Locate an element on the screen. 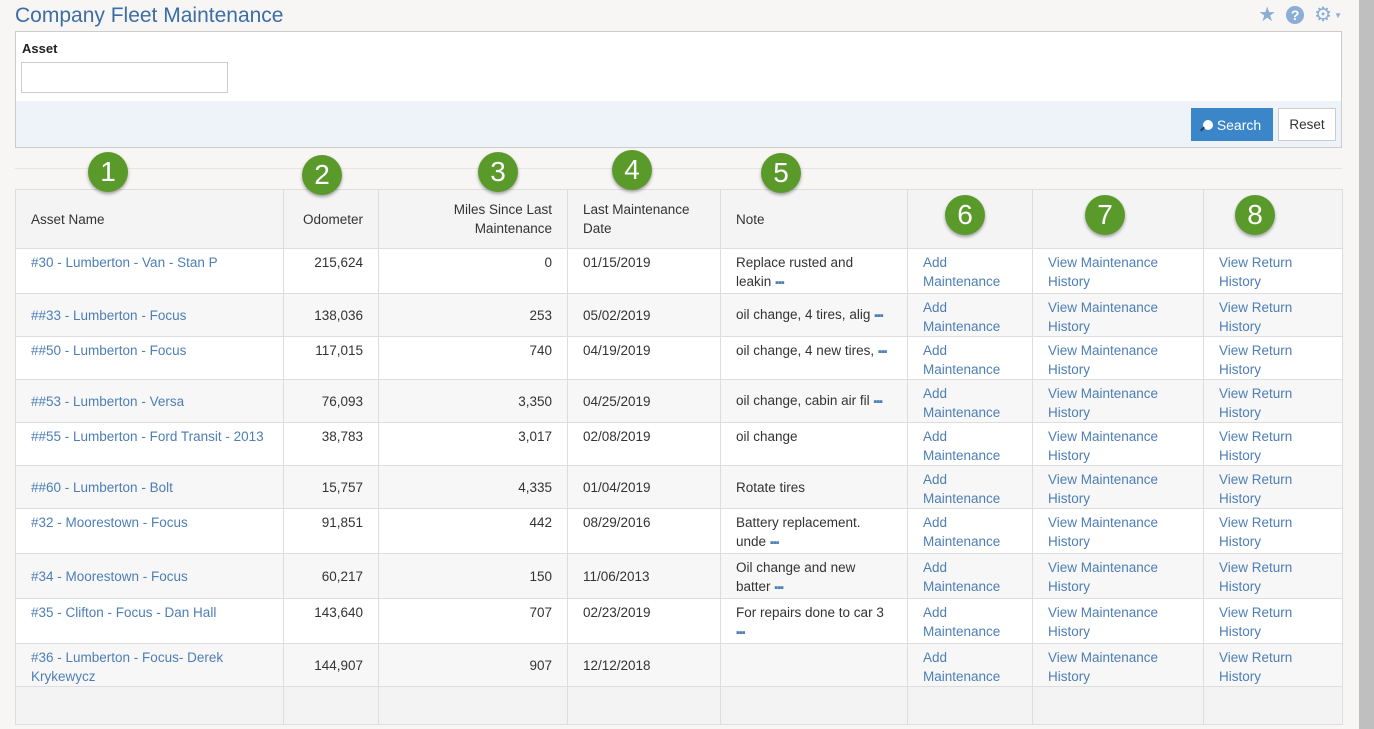 The width and height of the screenshot is (1374, 729). col-asset-name: Asset Name is located at coordinates (149, 219).